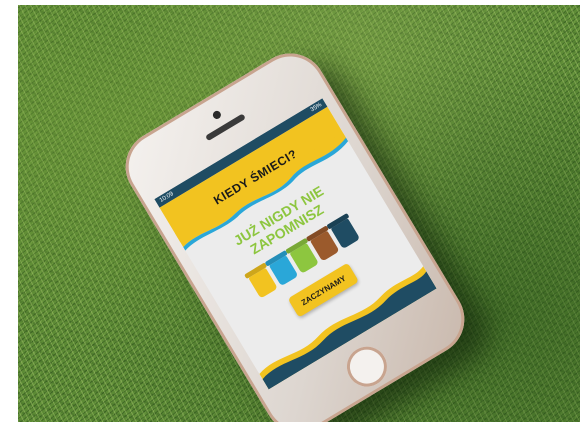 This screenshot has height=427, width=580. Describe the element at coordinates (225, 127) in the screenshot. I see `earpiece-speaker` at that location.